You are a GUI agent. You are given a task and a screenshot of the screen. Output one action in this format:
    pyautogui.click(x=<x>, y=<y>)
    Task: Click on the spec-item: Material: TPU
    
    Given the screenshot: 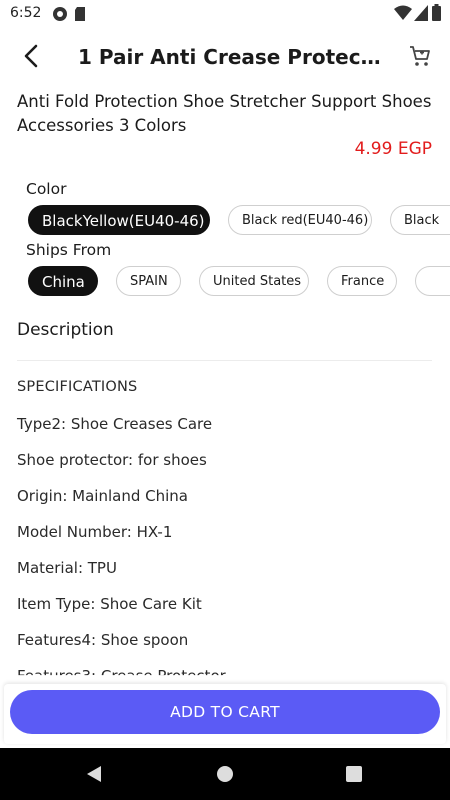 What is the action you would take?
    pyautogui.click(x=67, y=568)
    